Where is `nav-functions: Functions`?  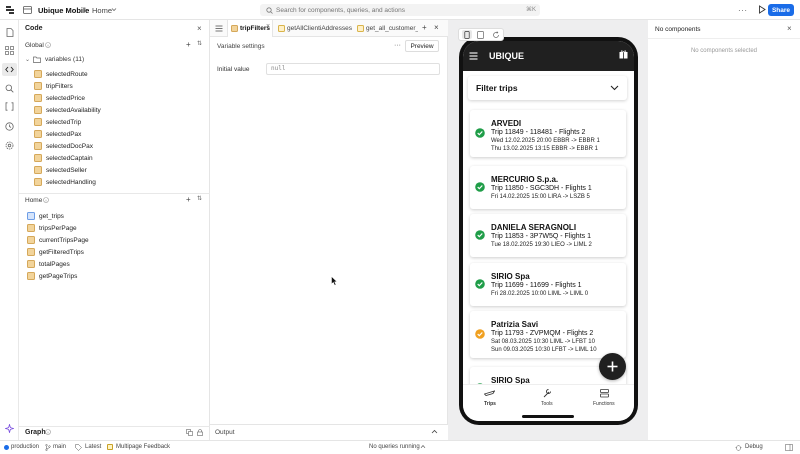 nav-functions: Functions is located at coordinates (604, 404).